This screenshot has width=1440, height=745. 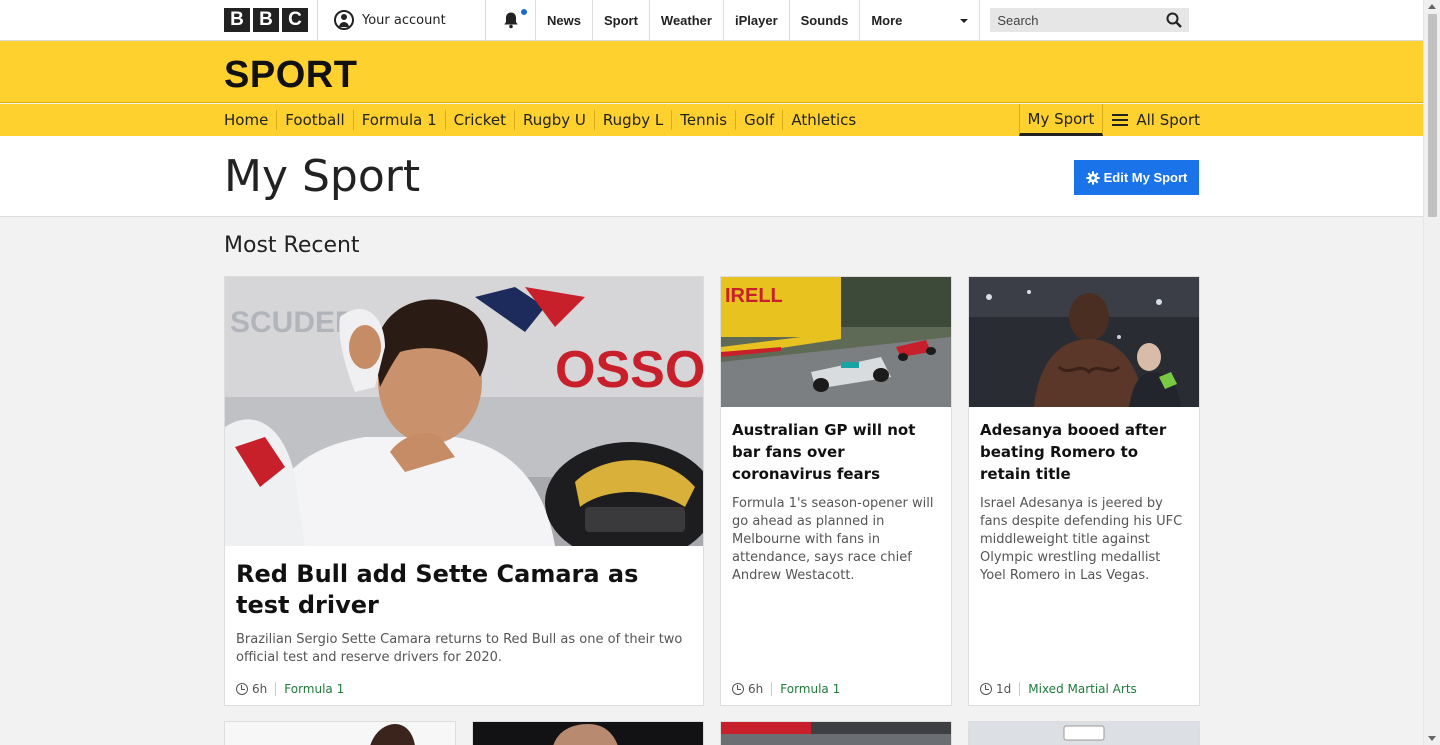 What do you see at coordinates (524, 12) in the screenshot?
I see `notification-dot` at bounding box center [524, 12].